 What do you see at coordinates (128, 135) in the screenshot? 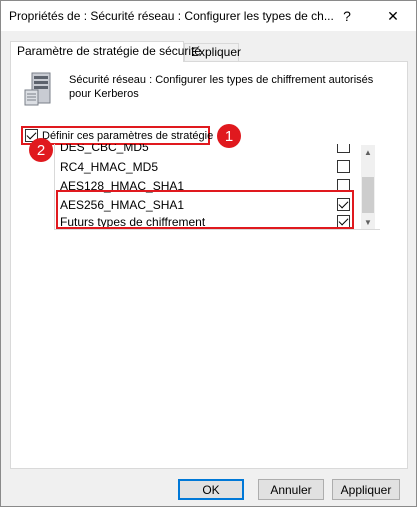
I see `define-policy-label: Définir ces paramètres de stratégie` at bounding box center [128, 135].